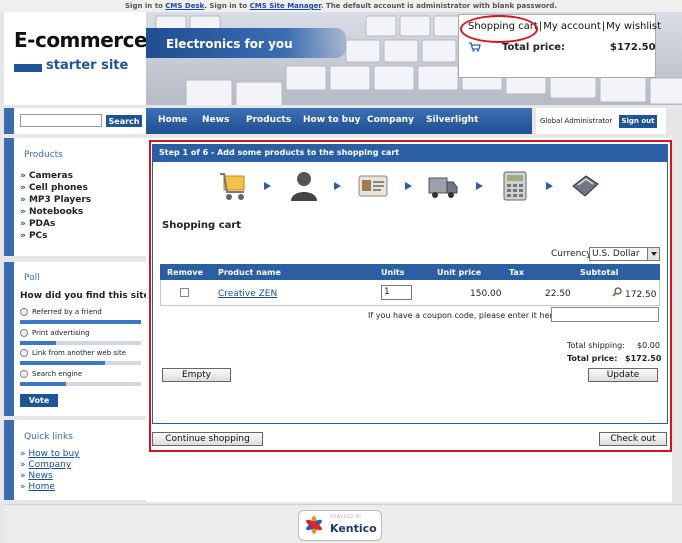  I want to click on subtotal: 172.50, so click(641, 295).